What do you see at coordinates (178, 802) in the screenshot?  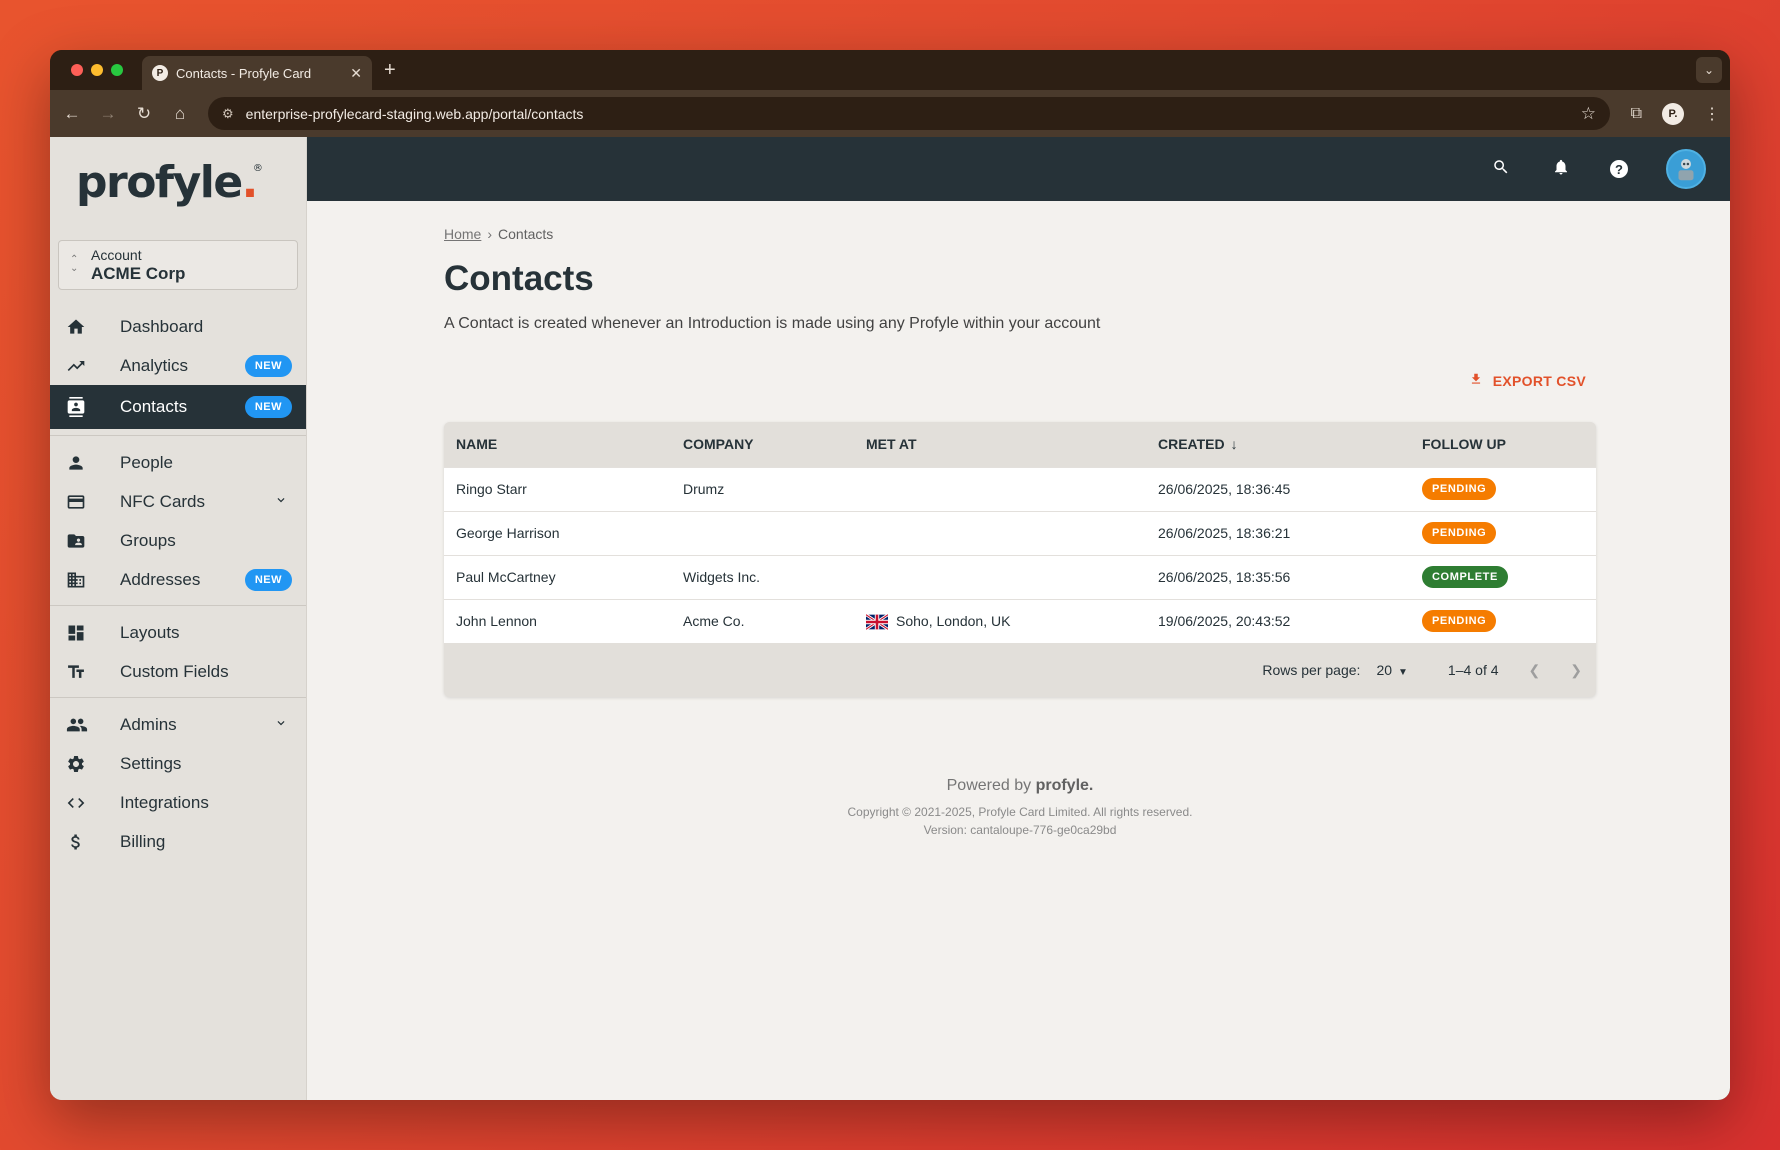 I see `sidebar-item-integrations: Integrations` at bounding box center [178, 802].